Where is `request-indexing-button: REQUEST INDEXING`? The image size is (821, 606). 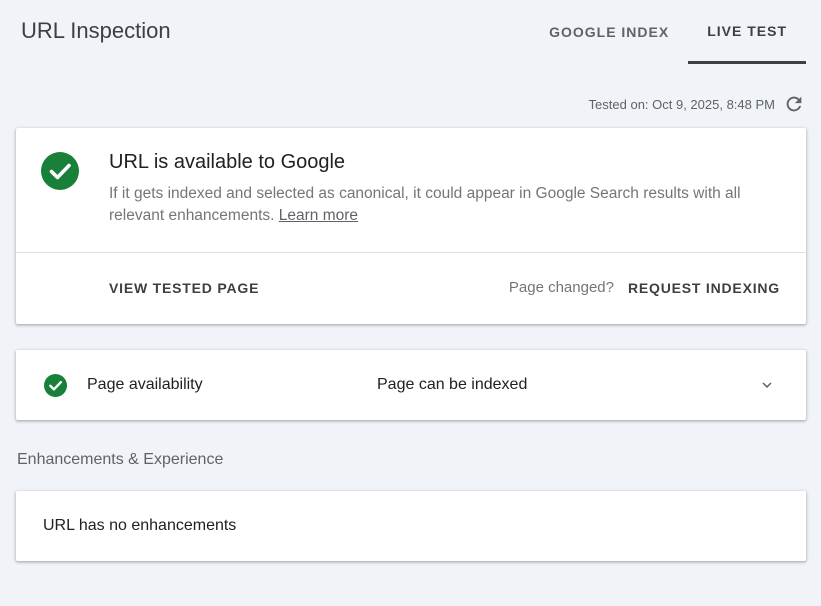
request-indexing-button: REQUEST INDEXING is located at coordinates (704, 288).